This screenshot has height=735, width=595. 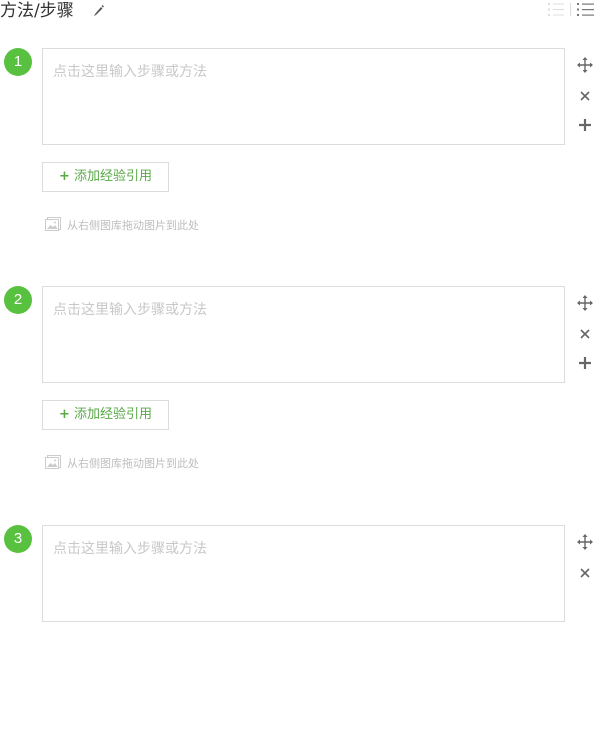 I want to click on ordered-list-icon, so click(x=556, y=9).